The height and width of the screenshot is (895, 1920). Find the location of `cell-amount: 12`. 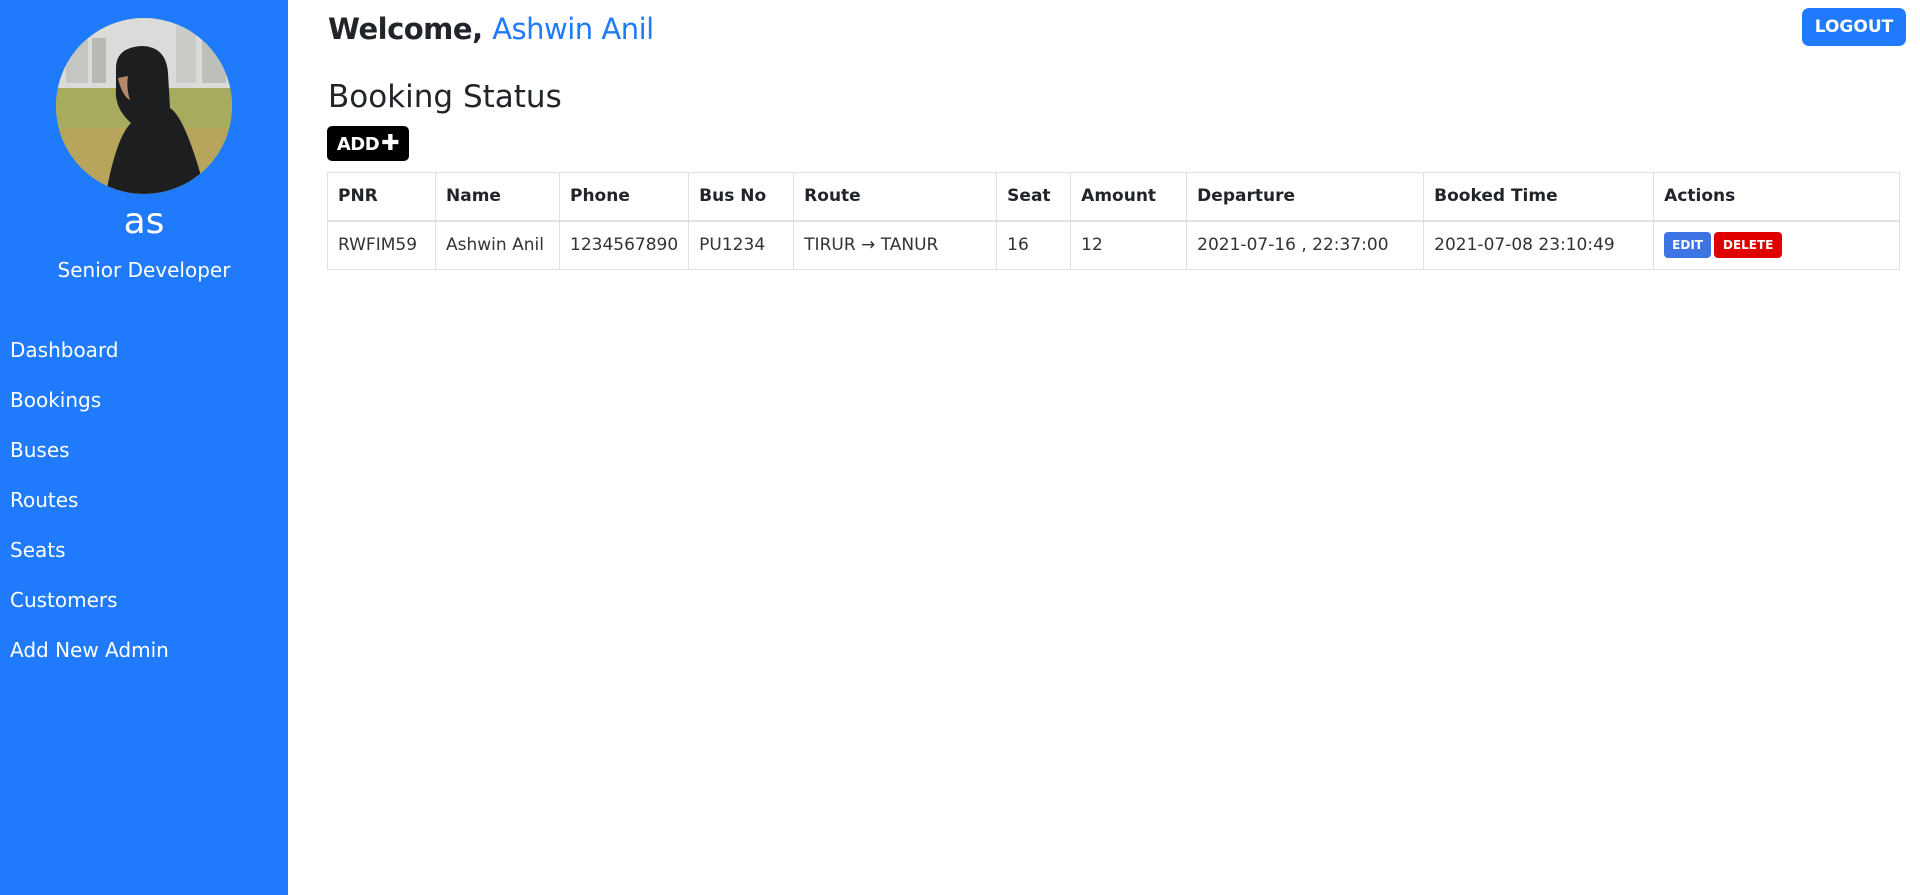

cell-amount: 12 is located at coordinates (1129, 245).